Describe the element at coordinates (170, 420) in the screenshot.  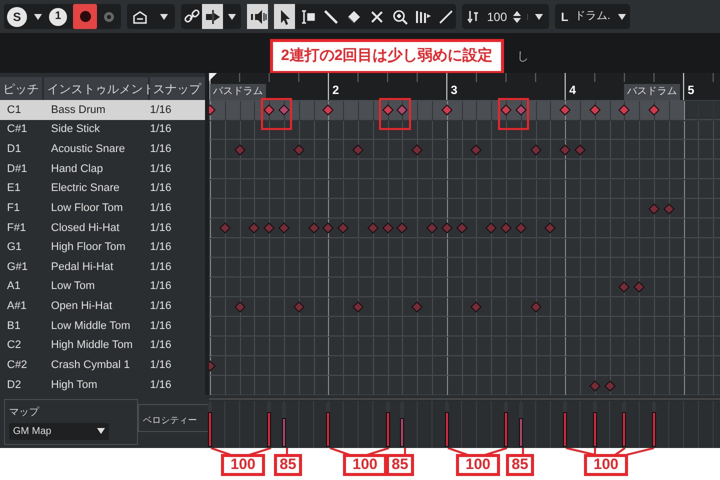
I see `velocity-label: ベロシティー` at that location.